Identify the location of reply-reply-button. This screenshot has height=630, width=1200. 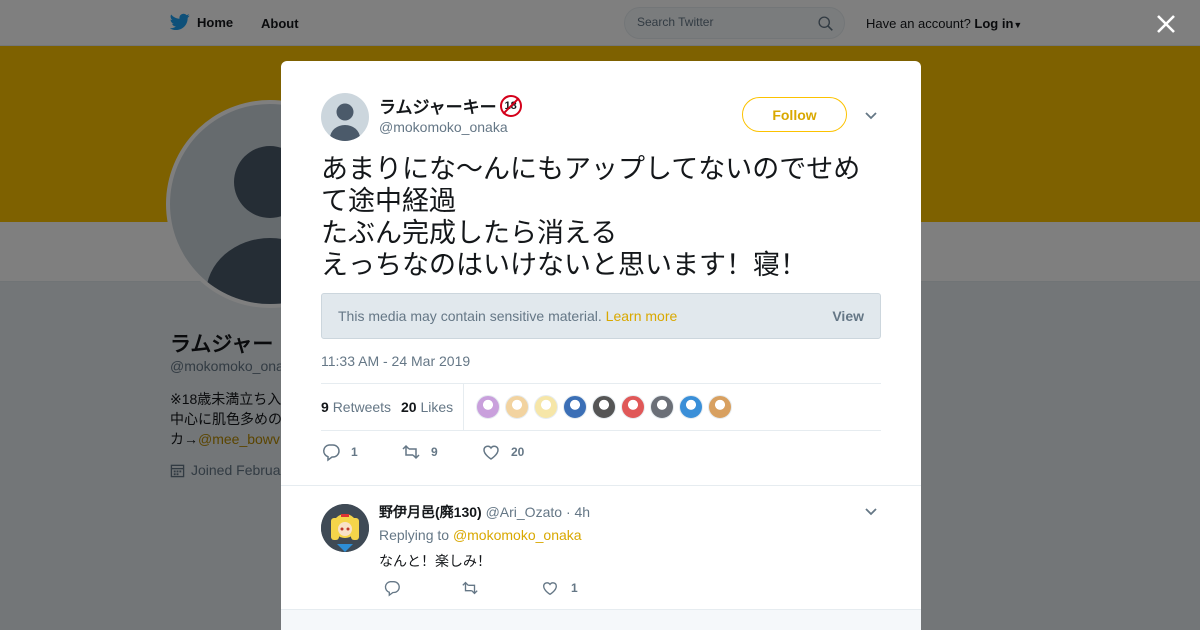
(392, 588).